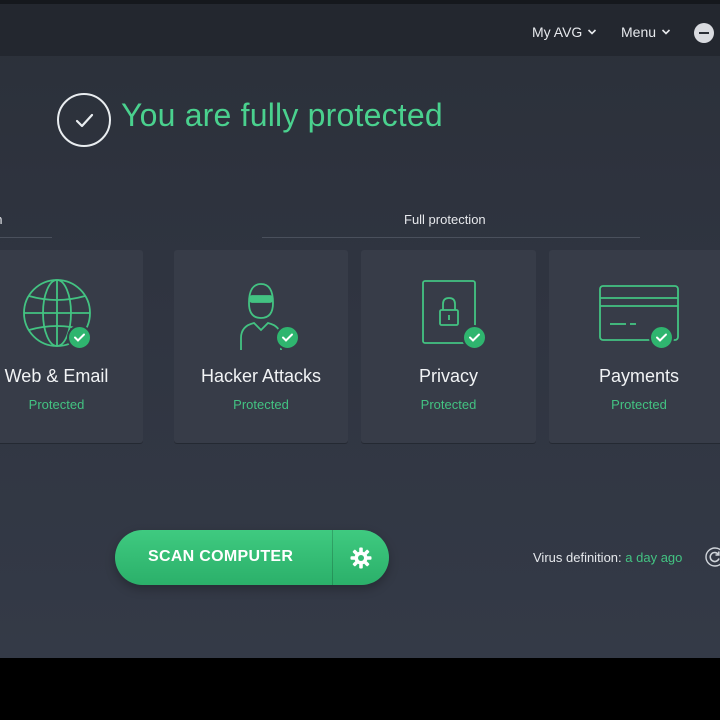  Describe the element at coordinates (261, 346) in the screenshot. I see `card-hacker-attacks: Hacker Attacks Protected` at that location.